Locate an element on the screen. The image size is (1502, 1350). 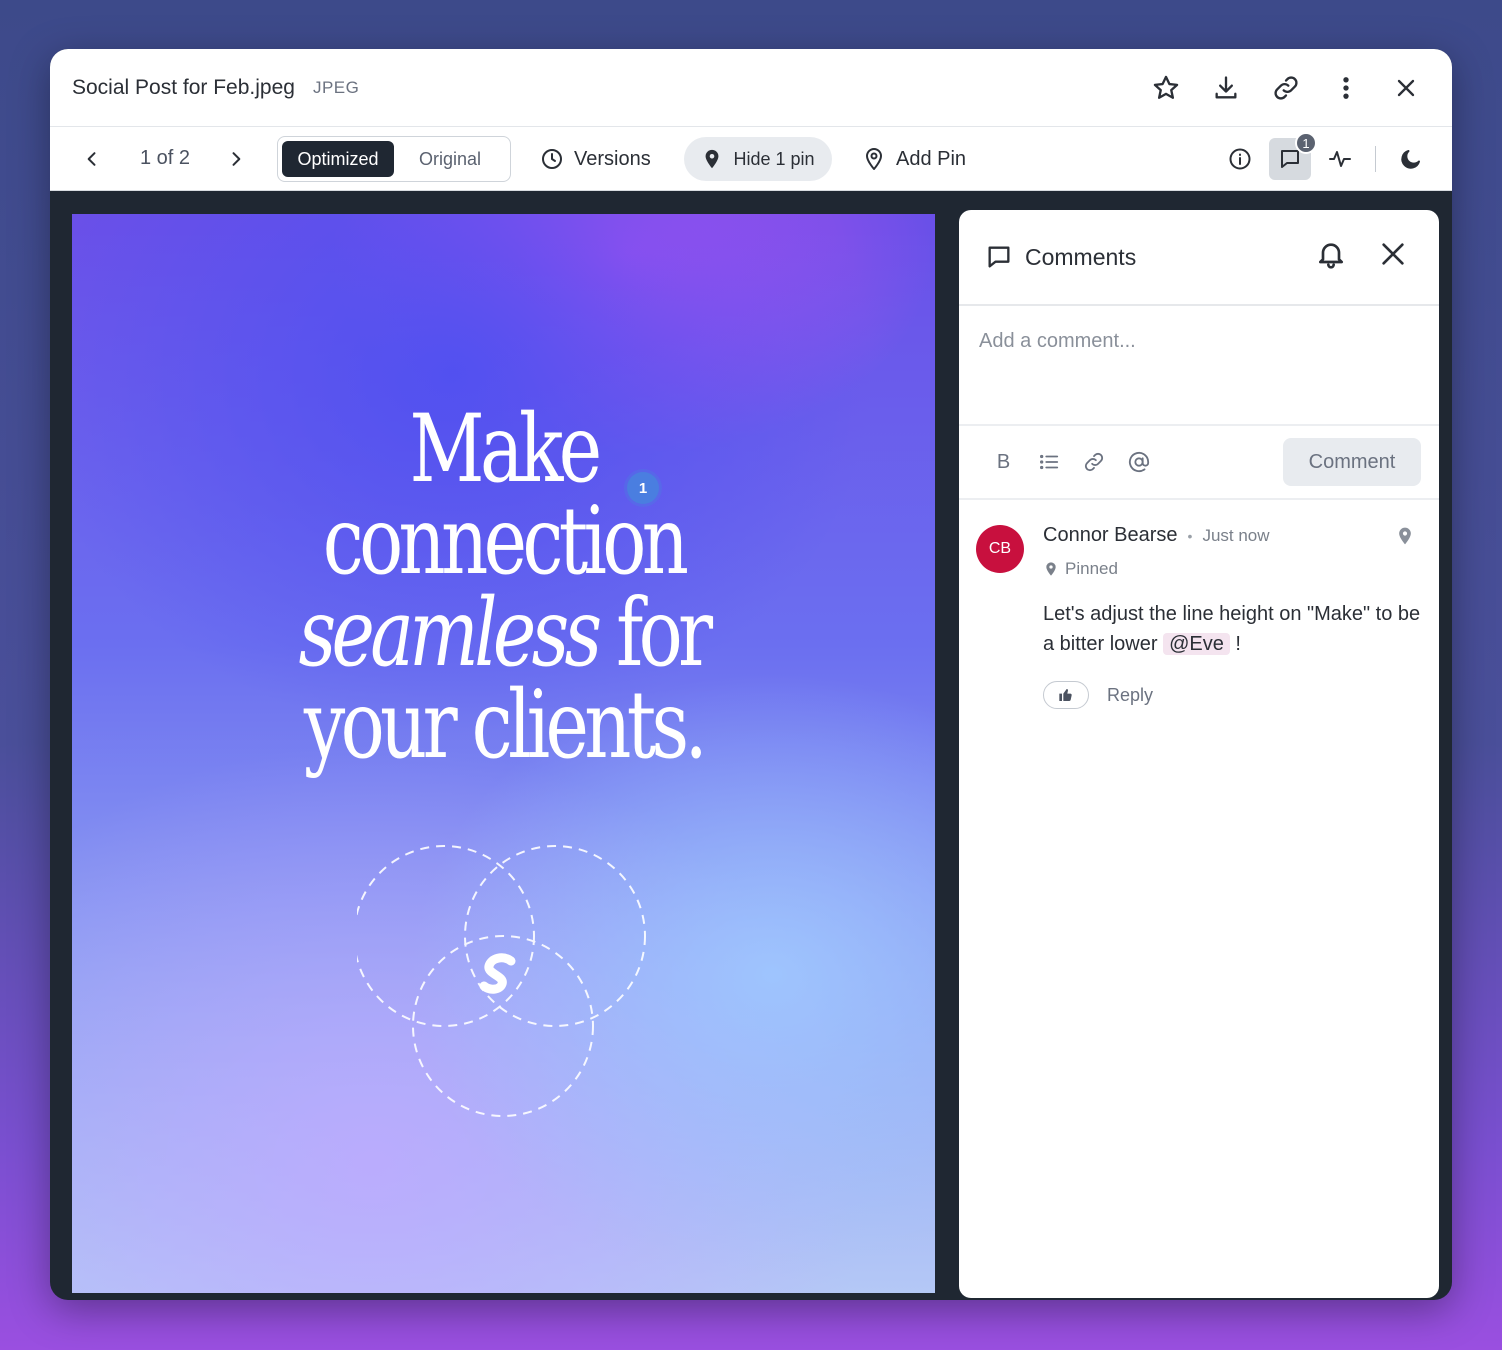
comment-author: Connor Bearse is located at coordinates (1110, 535).